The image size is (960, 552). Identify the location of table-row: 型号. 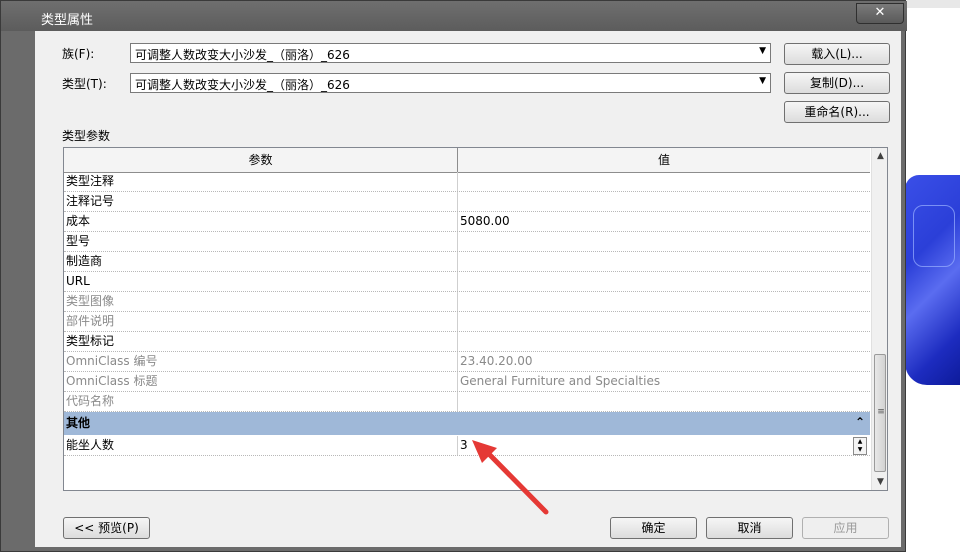
(467, 242).